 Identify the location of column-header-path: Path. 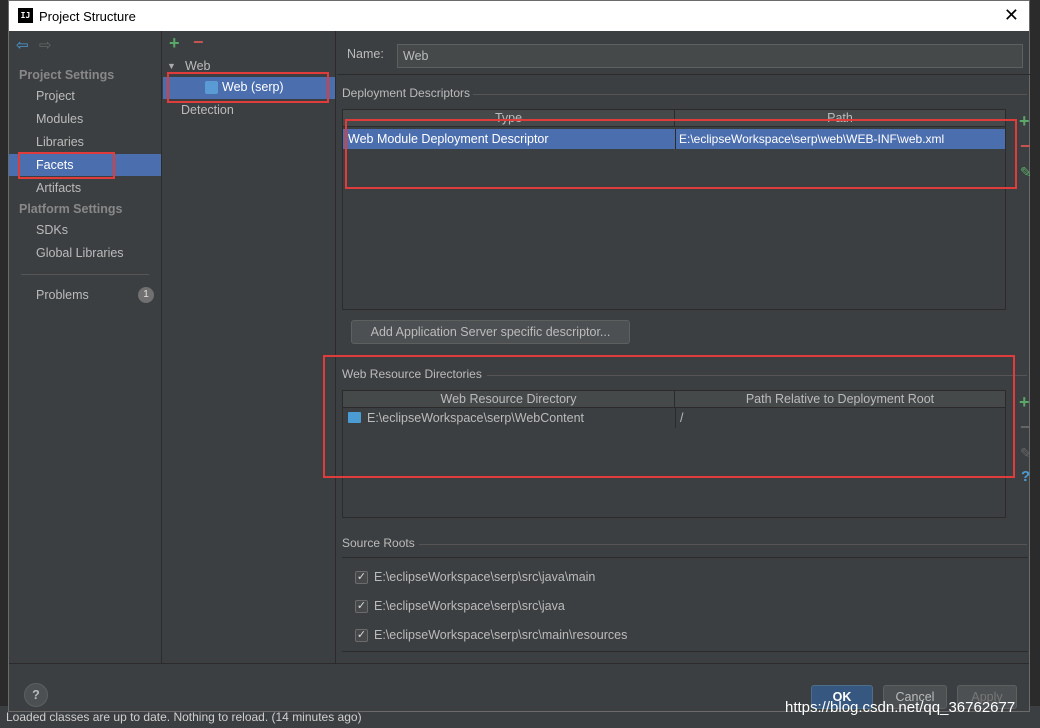
(840, 118).